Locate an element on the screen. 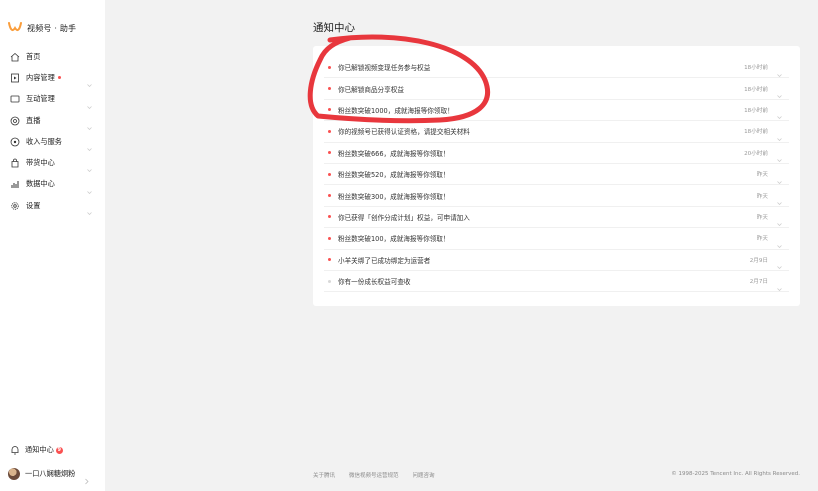  notification-text: 你已解锁视频变现任务参与权益 is located at coordinates (384, 68).